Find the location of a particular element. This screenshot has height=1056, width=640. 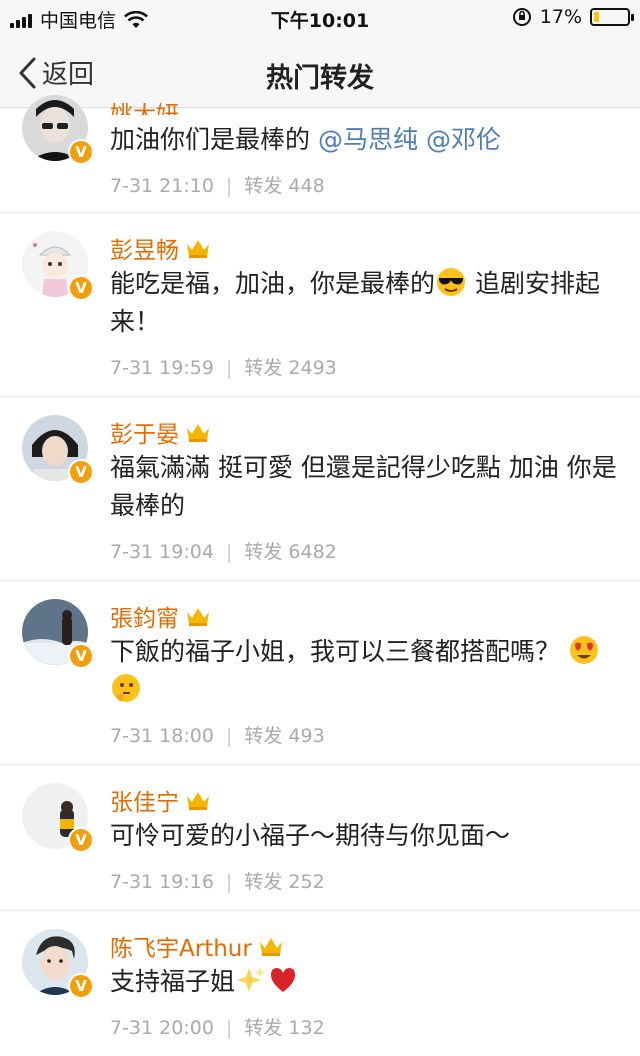

repost-count: 2493 is located at coordinates (312, 368).